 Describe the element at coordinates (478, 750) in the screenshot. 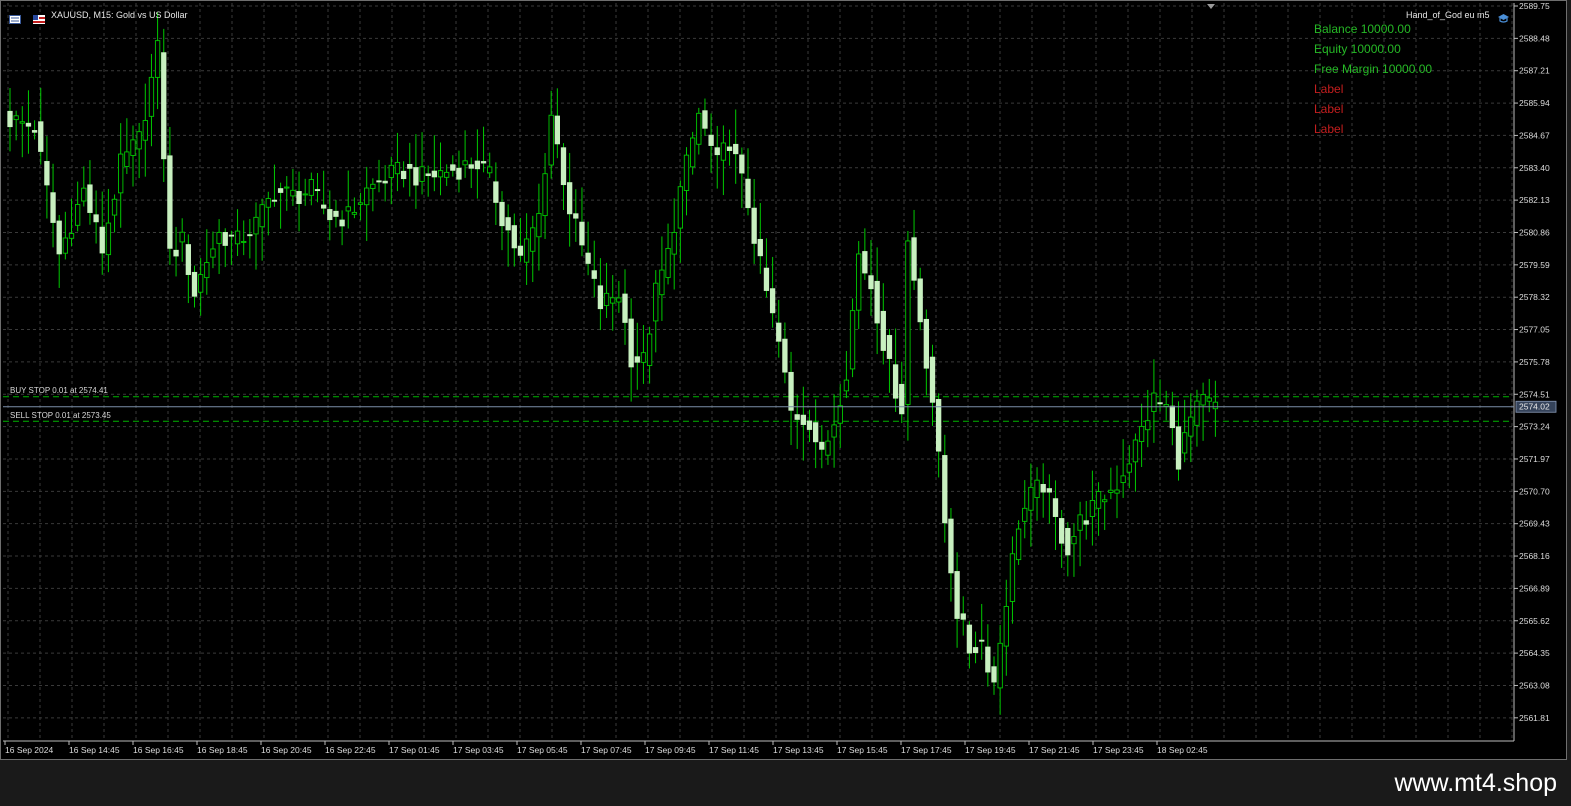

I see `time-tick-label: 17 Sep 03:45` at that location.